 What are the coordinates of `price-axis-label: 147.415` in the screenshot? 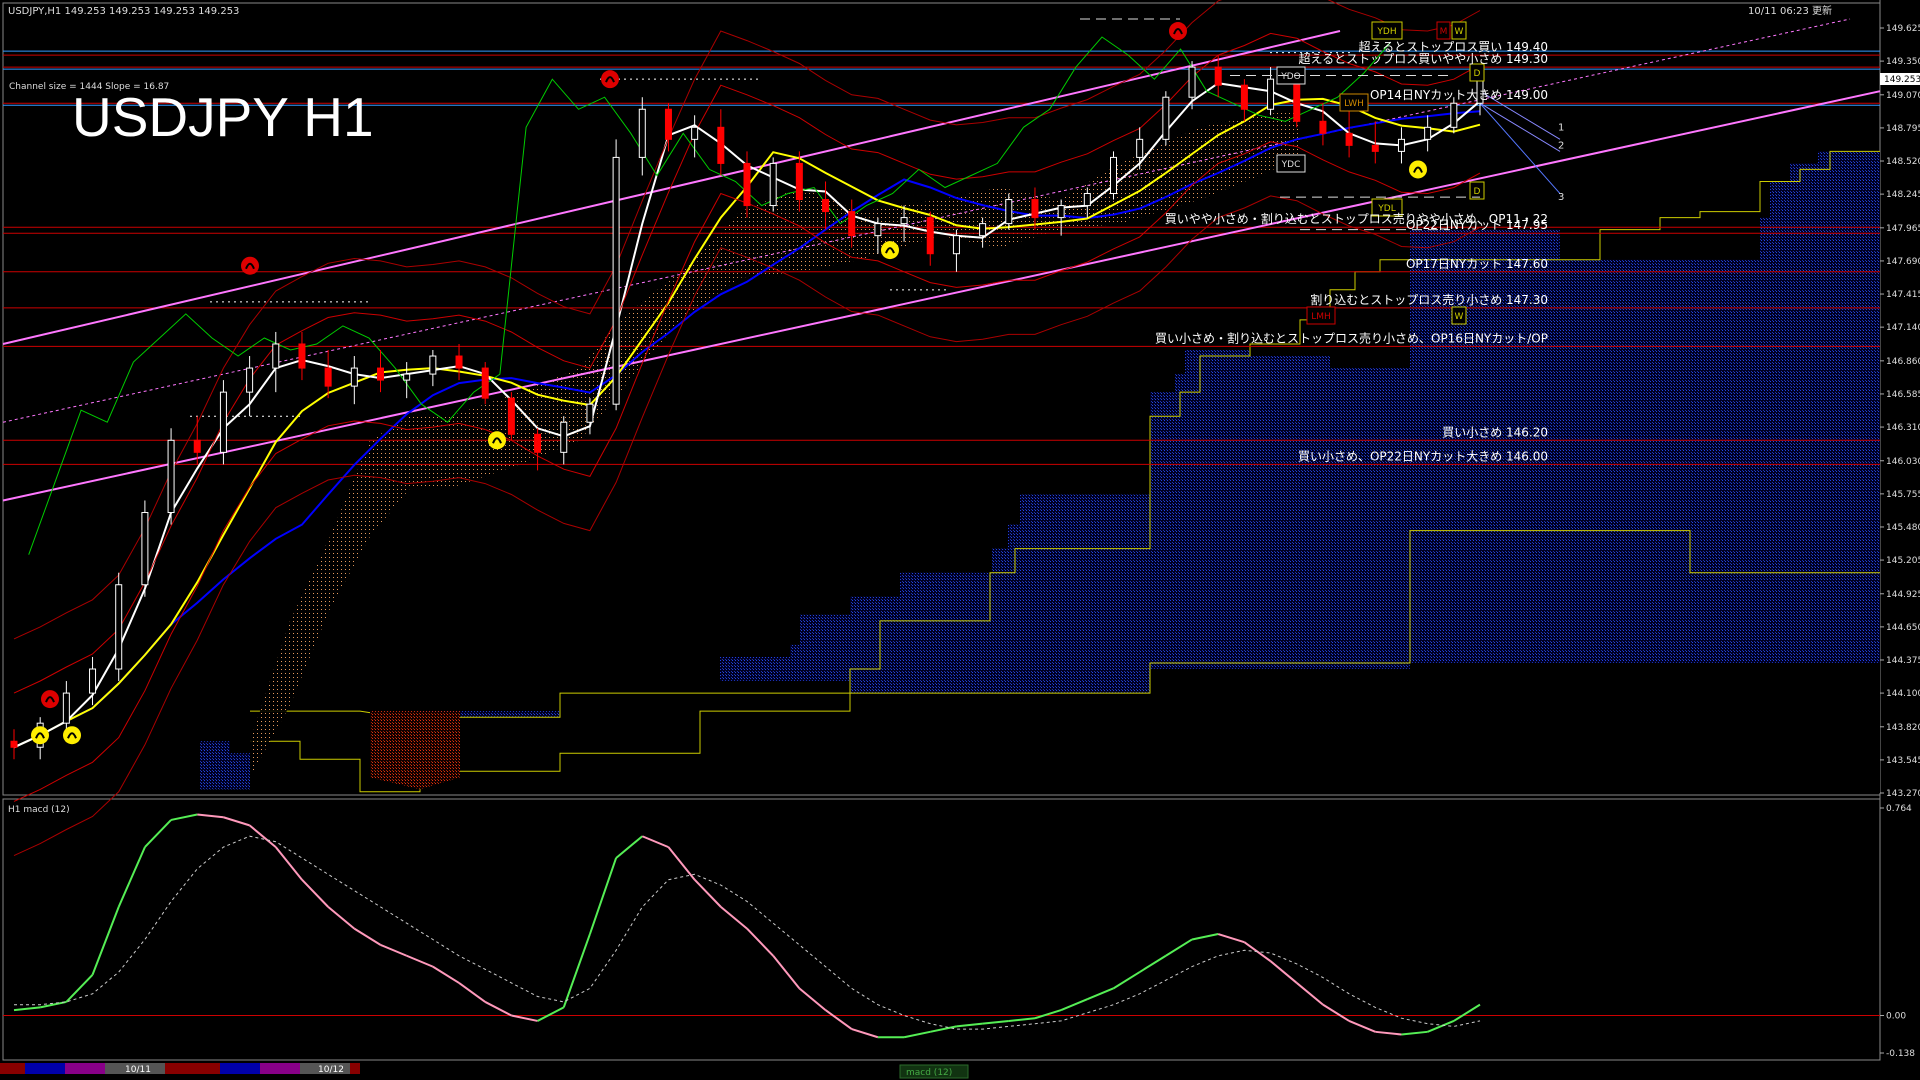 It's located at (1903, 295).